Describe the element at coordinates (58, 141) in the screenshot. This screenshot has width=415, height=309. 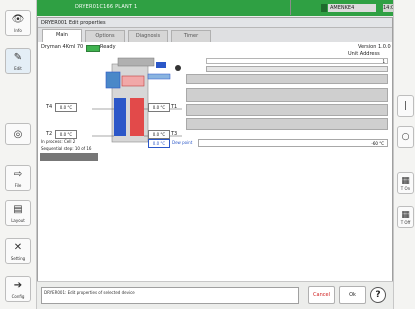
I see `in-process-text: In process: Cell 2` at that location.